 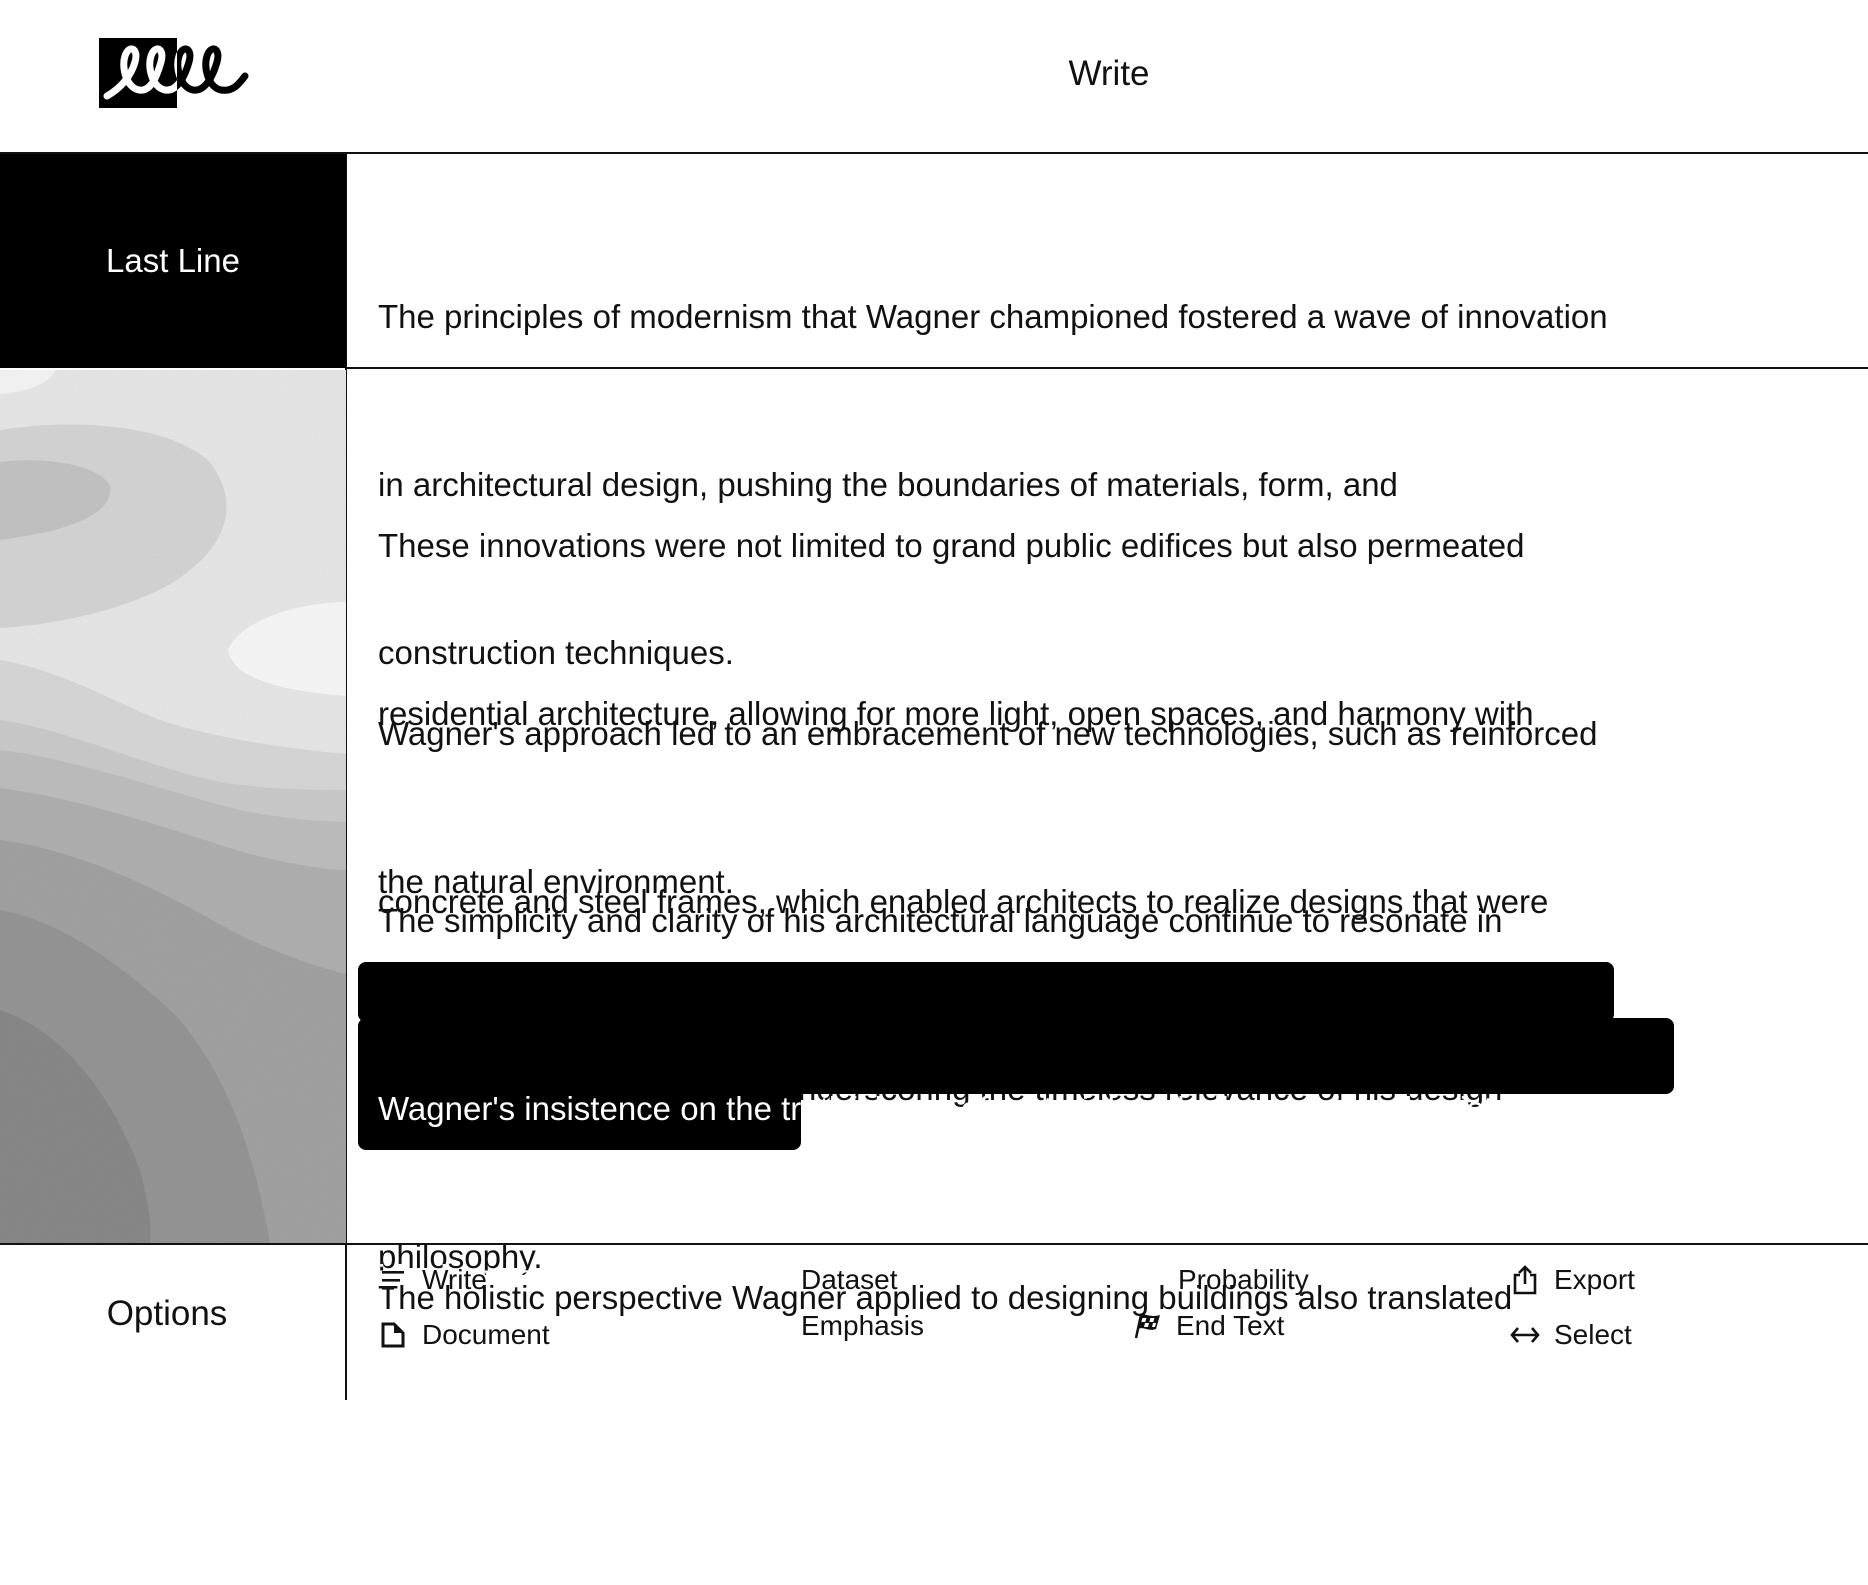 I want to click on menu-item-document: Document, so click(x=463, y=1335).